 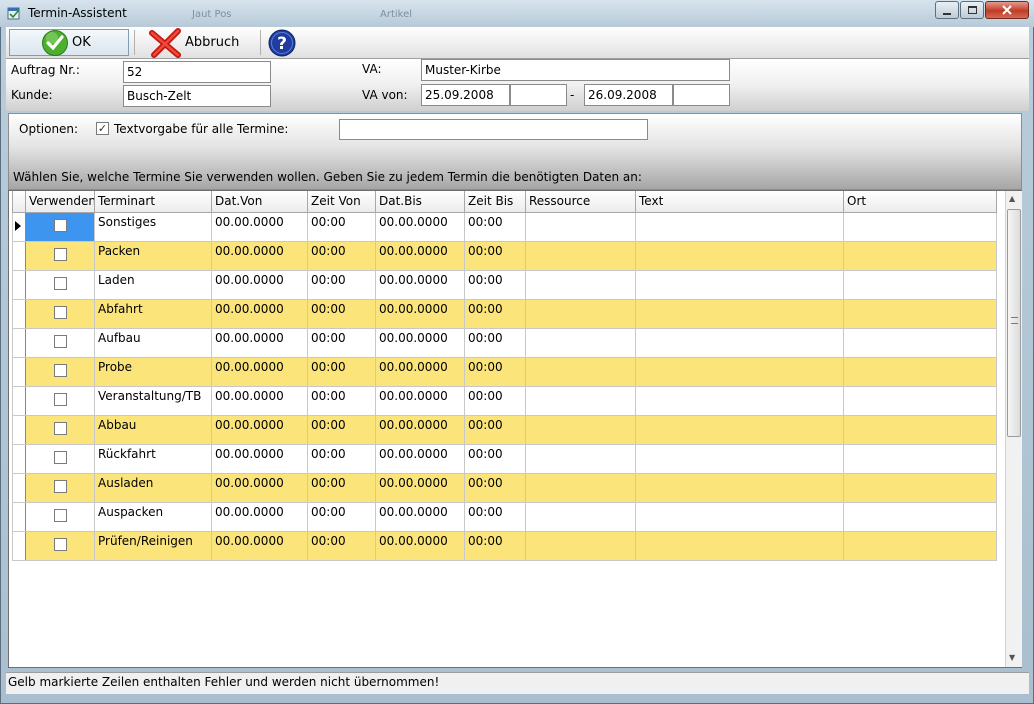 I want to click on appointment-type-cell: Veranstaltung/TB, so click(x=153, y=400).